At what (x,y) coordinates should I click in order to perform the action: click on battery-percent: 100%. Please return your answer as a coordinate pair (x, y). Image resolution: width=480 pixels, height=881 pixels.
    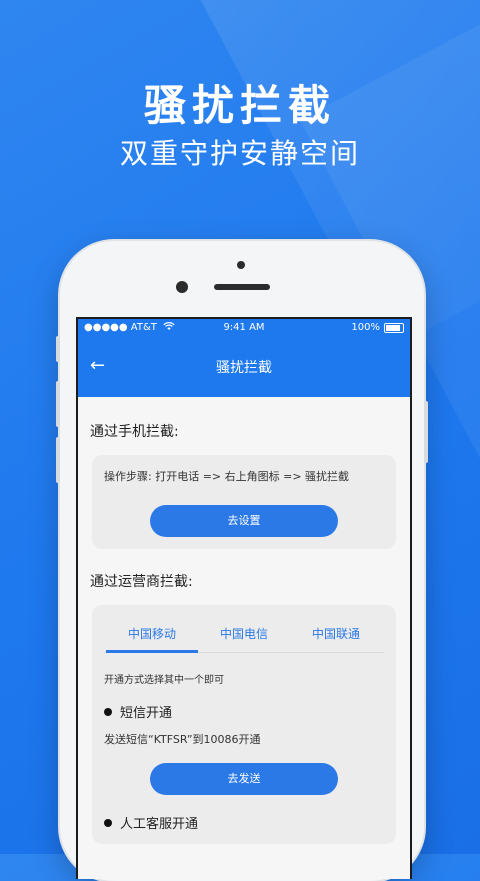
    Looking at the image, I should click on (365, 327).